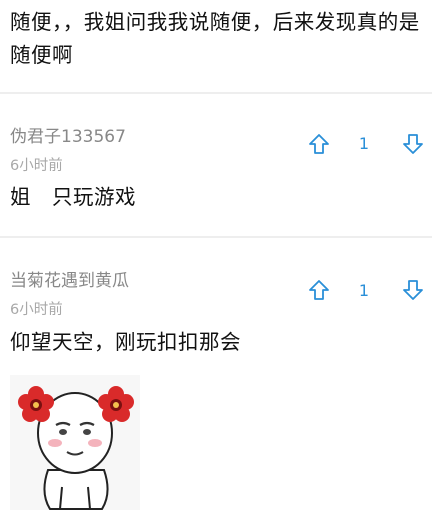 The width and height of the screenshot is (432, 515). I want to click on previous-comment-text: 随便，，我姐问我我说随便，后来发现真的是随便啊, so click(215, 38).